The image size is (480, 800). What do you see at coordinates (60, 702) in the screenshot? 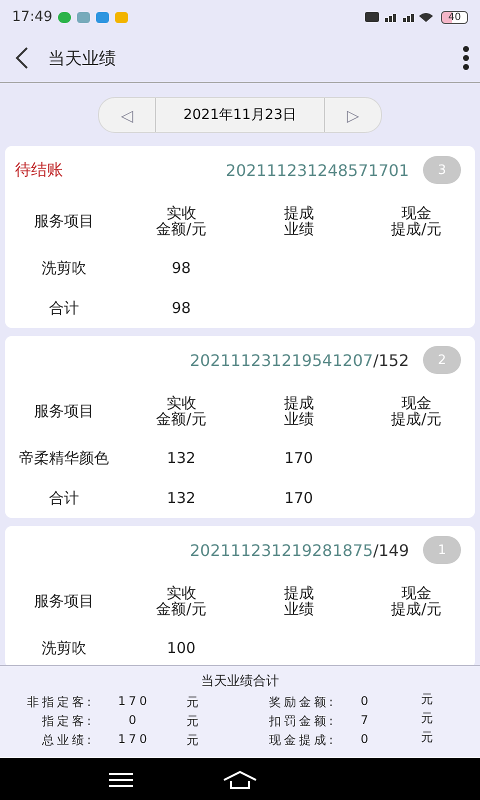
I see `summary-label: 非指定客:` at bounding box center [60, 702].